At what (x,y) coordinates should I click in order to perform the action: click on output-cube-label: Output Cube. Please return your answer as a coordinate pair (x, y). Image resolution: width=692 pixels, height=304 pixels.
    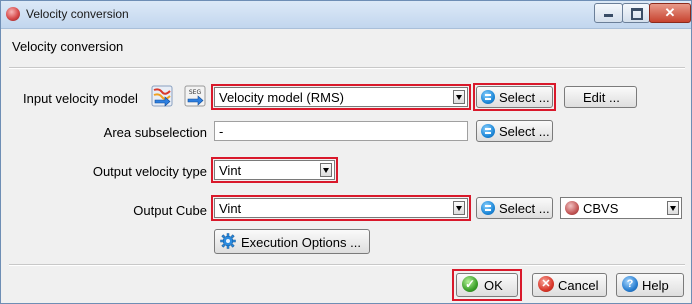
    Looking at the image, I should click on (170, 210).